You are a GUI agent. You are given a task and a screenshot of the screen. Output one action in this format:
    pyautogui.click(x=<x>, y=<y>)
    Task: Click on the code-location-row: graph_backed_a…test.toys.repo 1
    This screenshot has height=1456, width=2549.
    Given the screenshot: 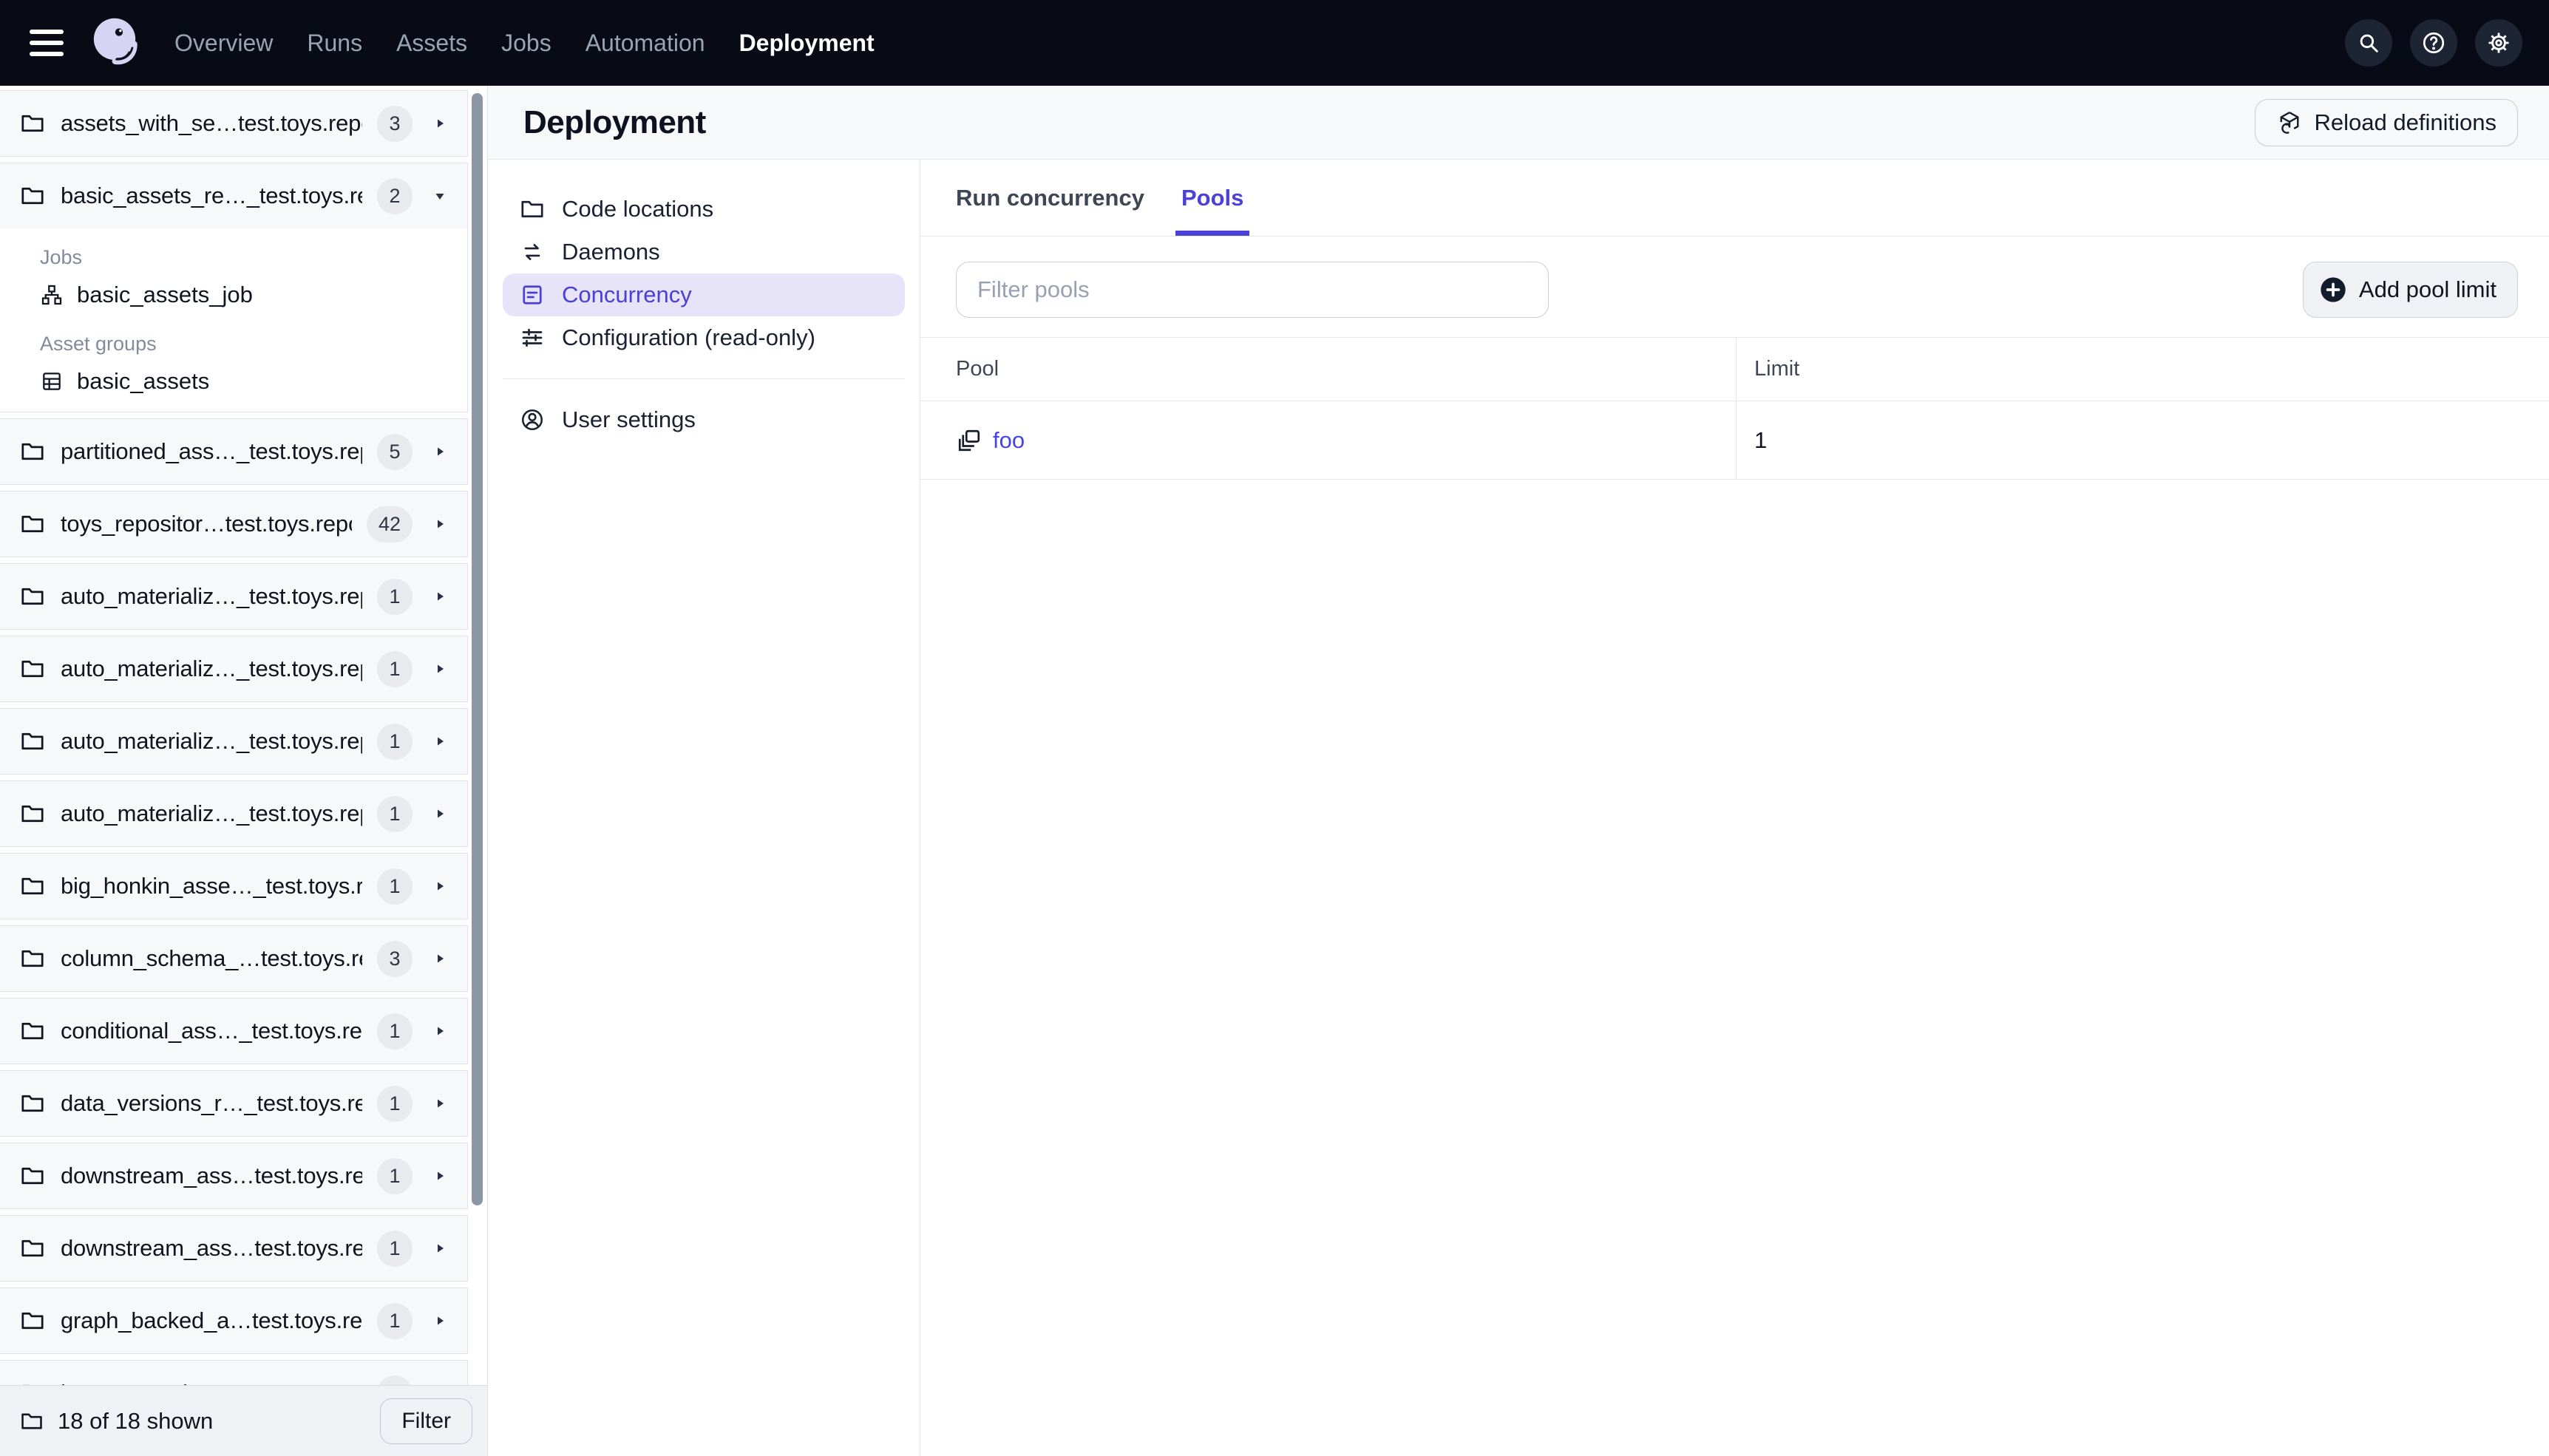 What is the action you would take?
    pyautogui.click(x=233, y=1320)
    